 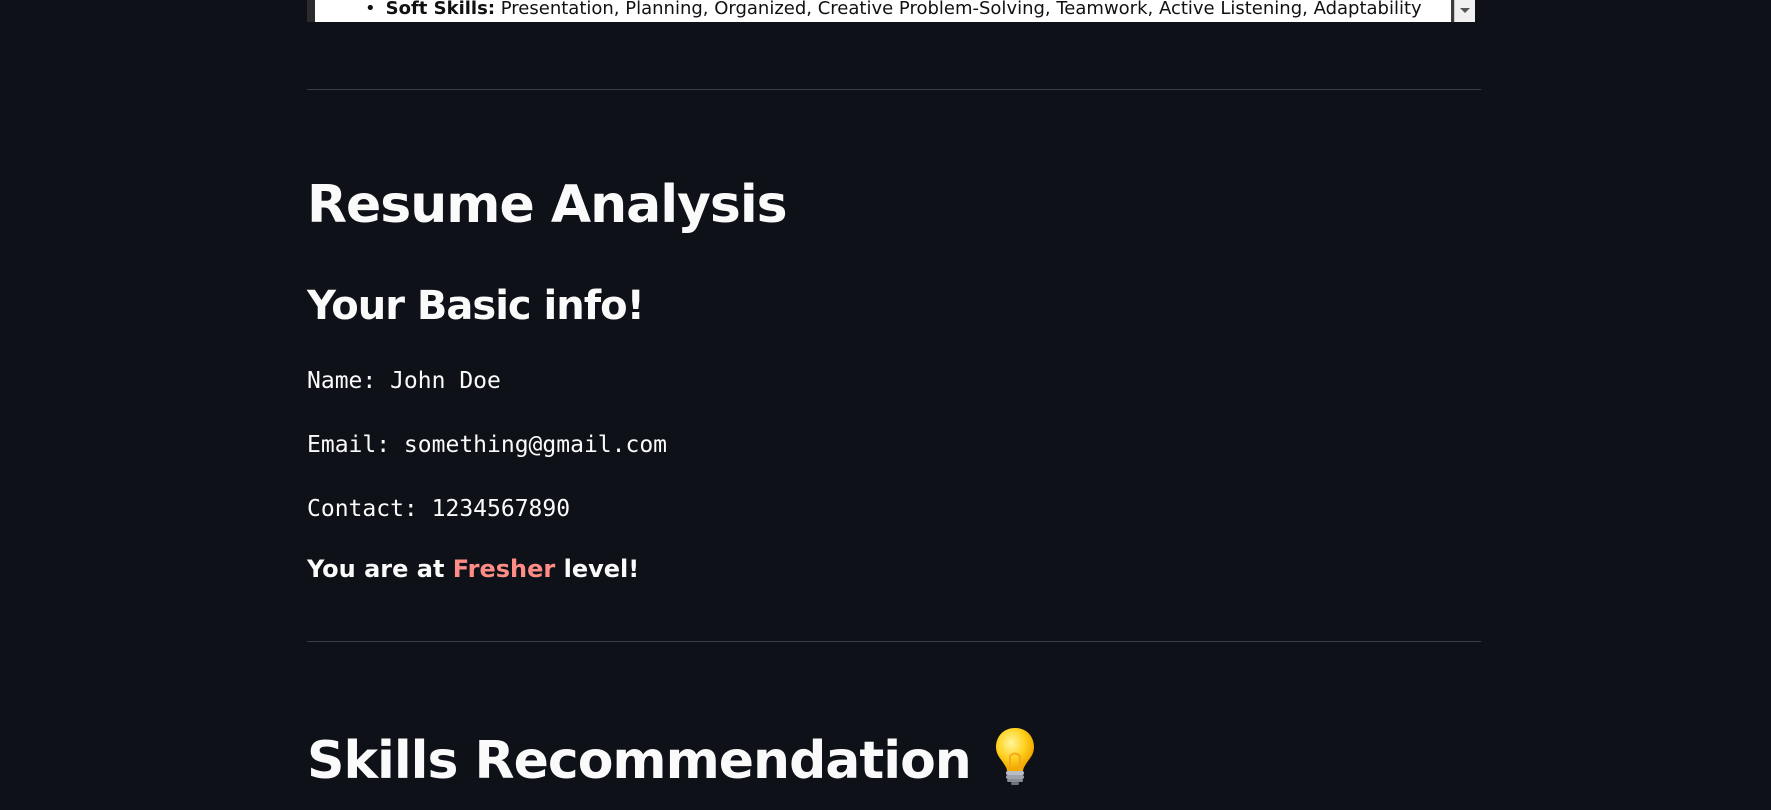 I want to click on scroll-down-icon, so click(x=1465, y=10).